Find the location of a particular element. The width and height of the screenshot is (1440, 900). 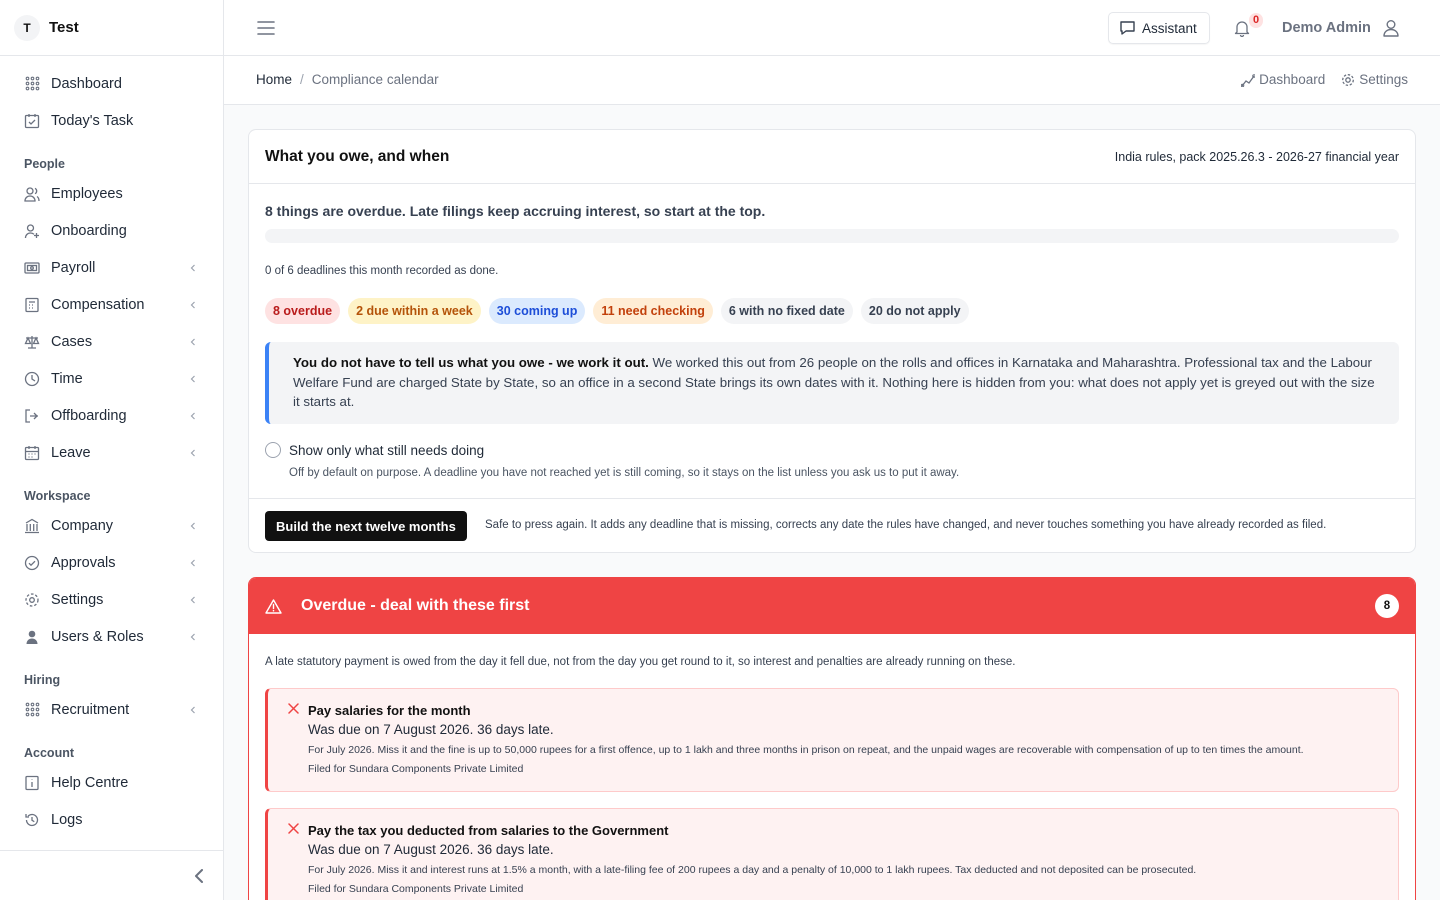

sidebar-item-compensation: Compensation is located at coordinates (111, 304).